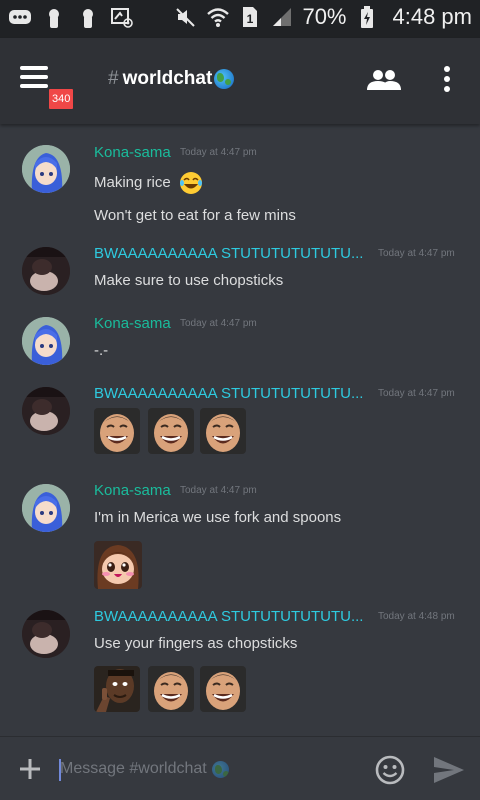 This screenshot has height=800, width=480. Describe the element at coordinates (167, 78) in the screenshot. I see `channel-name: worldchat` at that location.